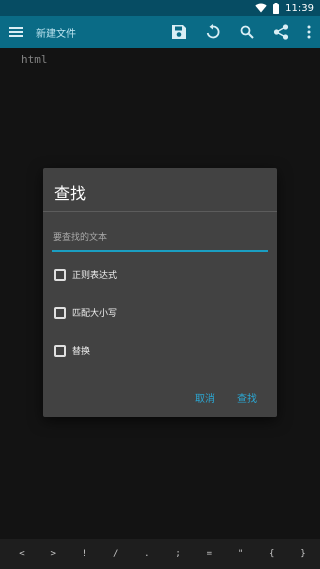 This screenshot has height=569, width=320. I want to click on document-title: 新建文件, so click(56, 34).